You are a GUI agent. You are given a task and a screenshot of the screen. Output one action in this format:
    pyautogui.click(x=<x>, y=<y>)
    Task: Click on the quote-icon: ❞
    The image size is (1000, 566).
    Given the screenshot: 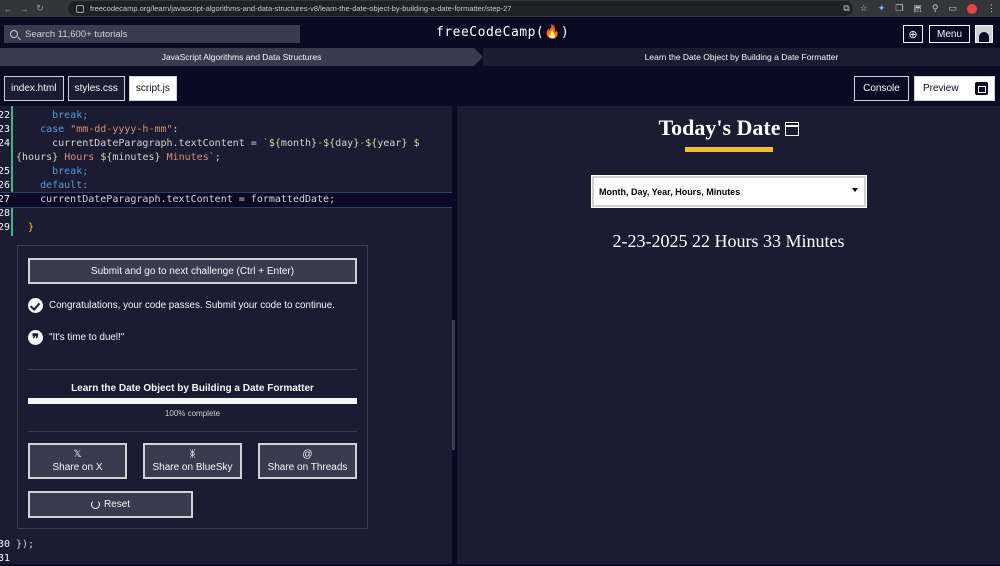 What is the action you would take?
    pyautogui.click(x=35, y=338)
    